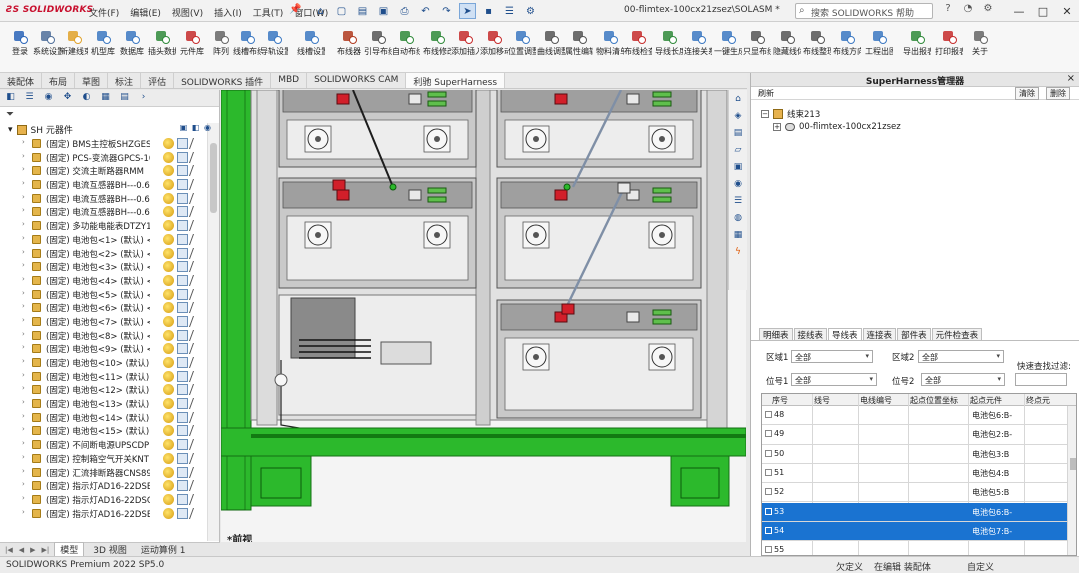  What do you see at coordinates (738, 151) in the screenshot?
I see `file-explorer-icon: ▱` at bounding box center [738, 151].